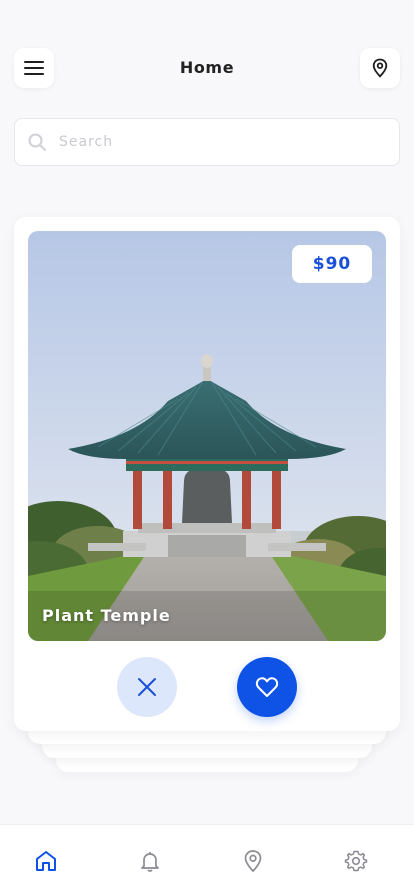 This screenshot has height=896, width=414. I want to click on gear-icon, so click(356, 861).